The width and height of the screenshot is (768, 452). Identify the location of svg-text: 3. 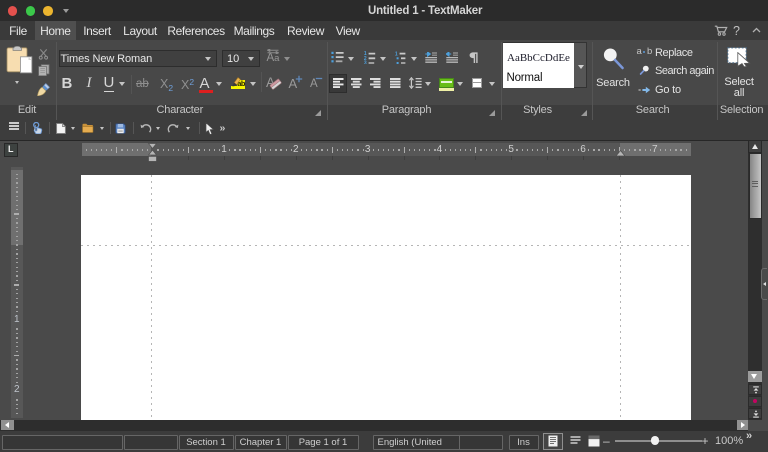
(365, 62).